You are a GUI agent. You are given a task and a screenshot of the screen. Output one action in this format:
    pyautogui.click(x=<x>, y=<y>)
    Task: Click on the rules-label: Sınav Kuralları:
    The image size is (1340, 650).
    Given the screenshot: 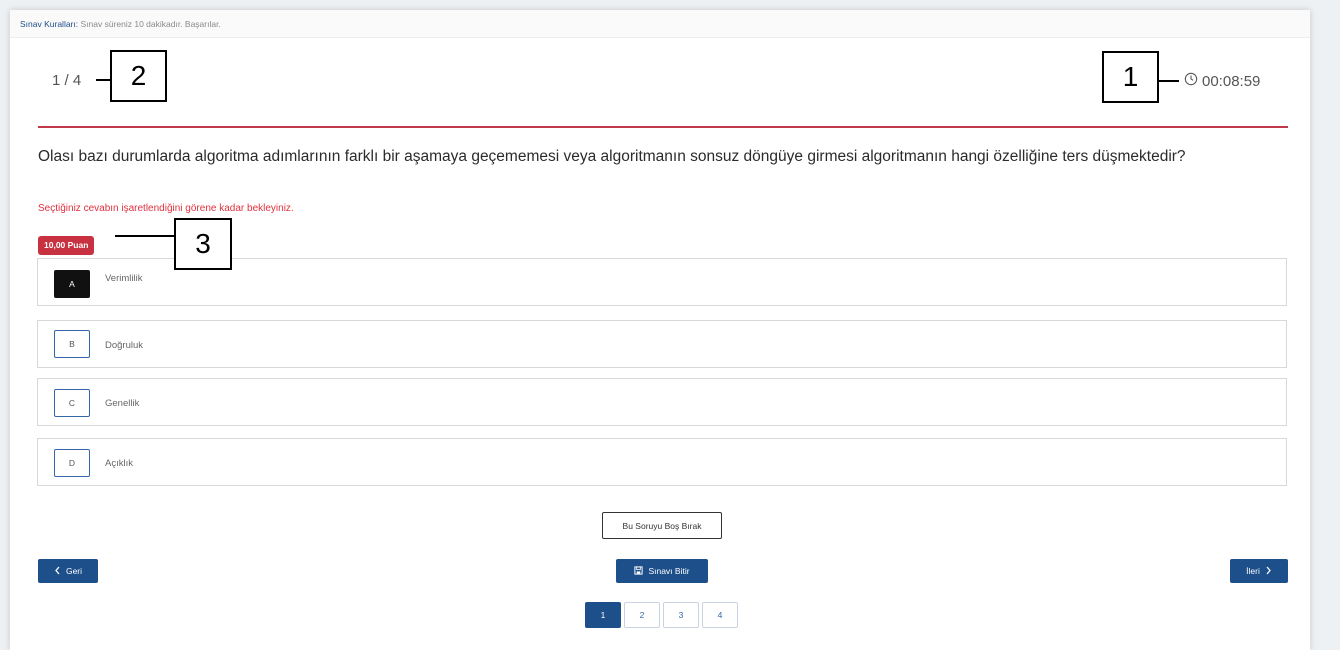 What is the action you would take?
    pyautogui.click(x=49, y=24)
    